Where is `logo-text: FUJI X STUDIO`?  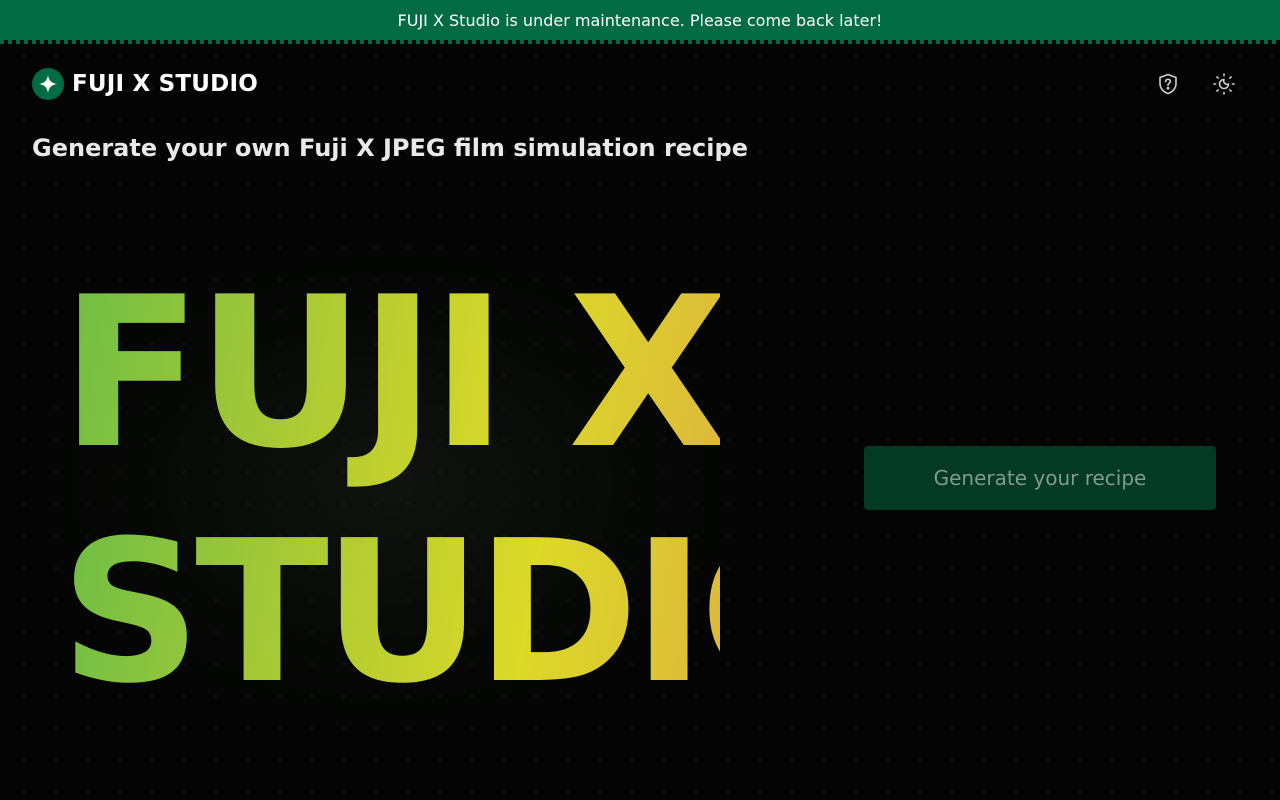 logo-text: FUJI X STUDIO is located at coordinates (165, 84).